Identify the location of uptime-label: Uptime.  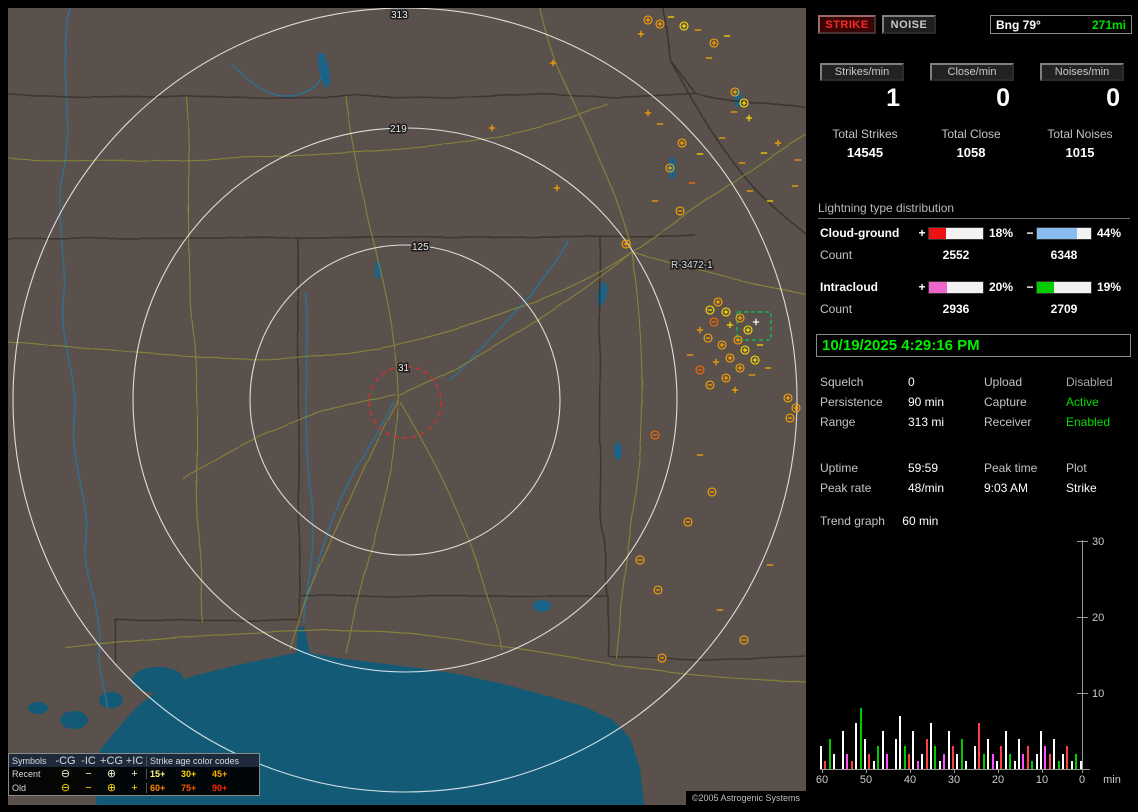
(839, 468).